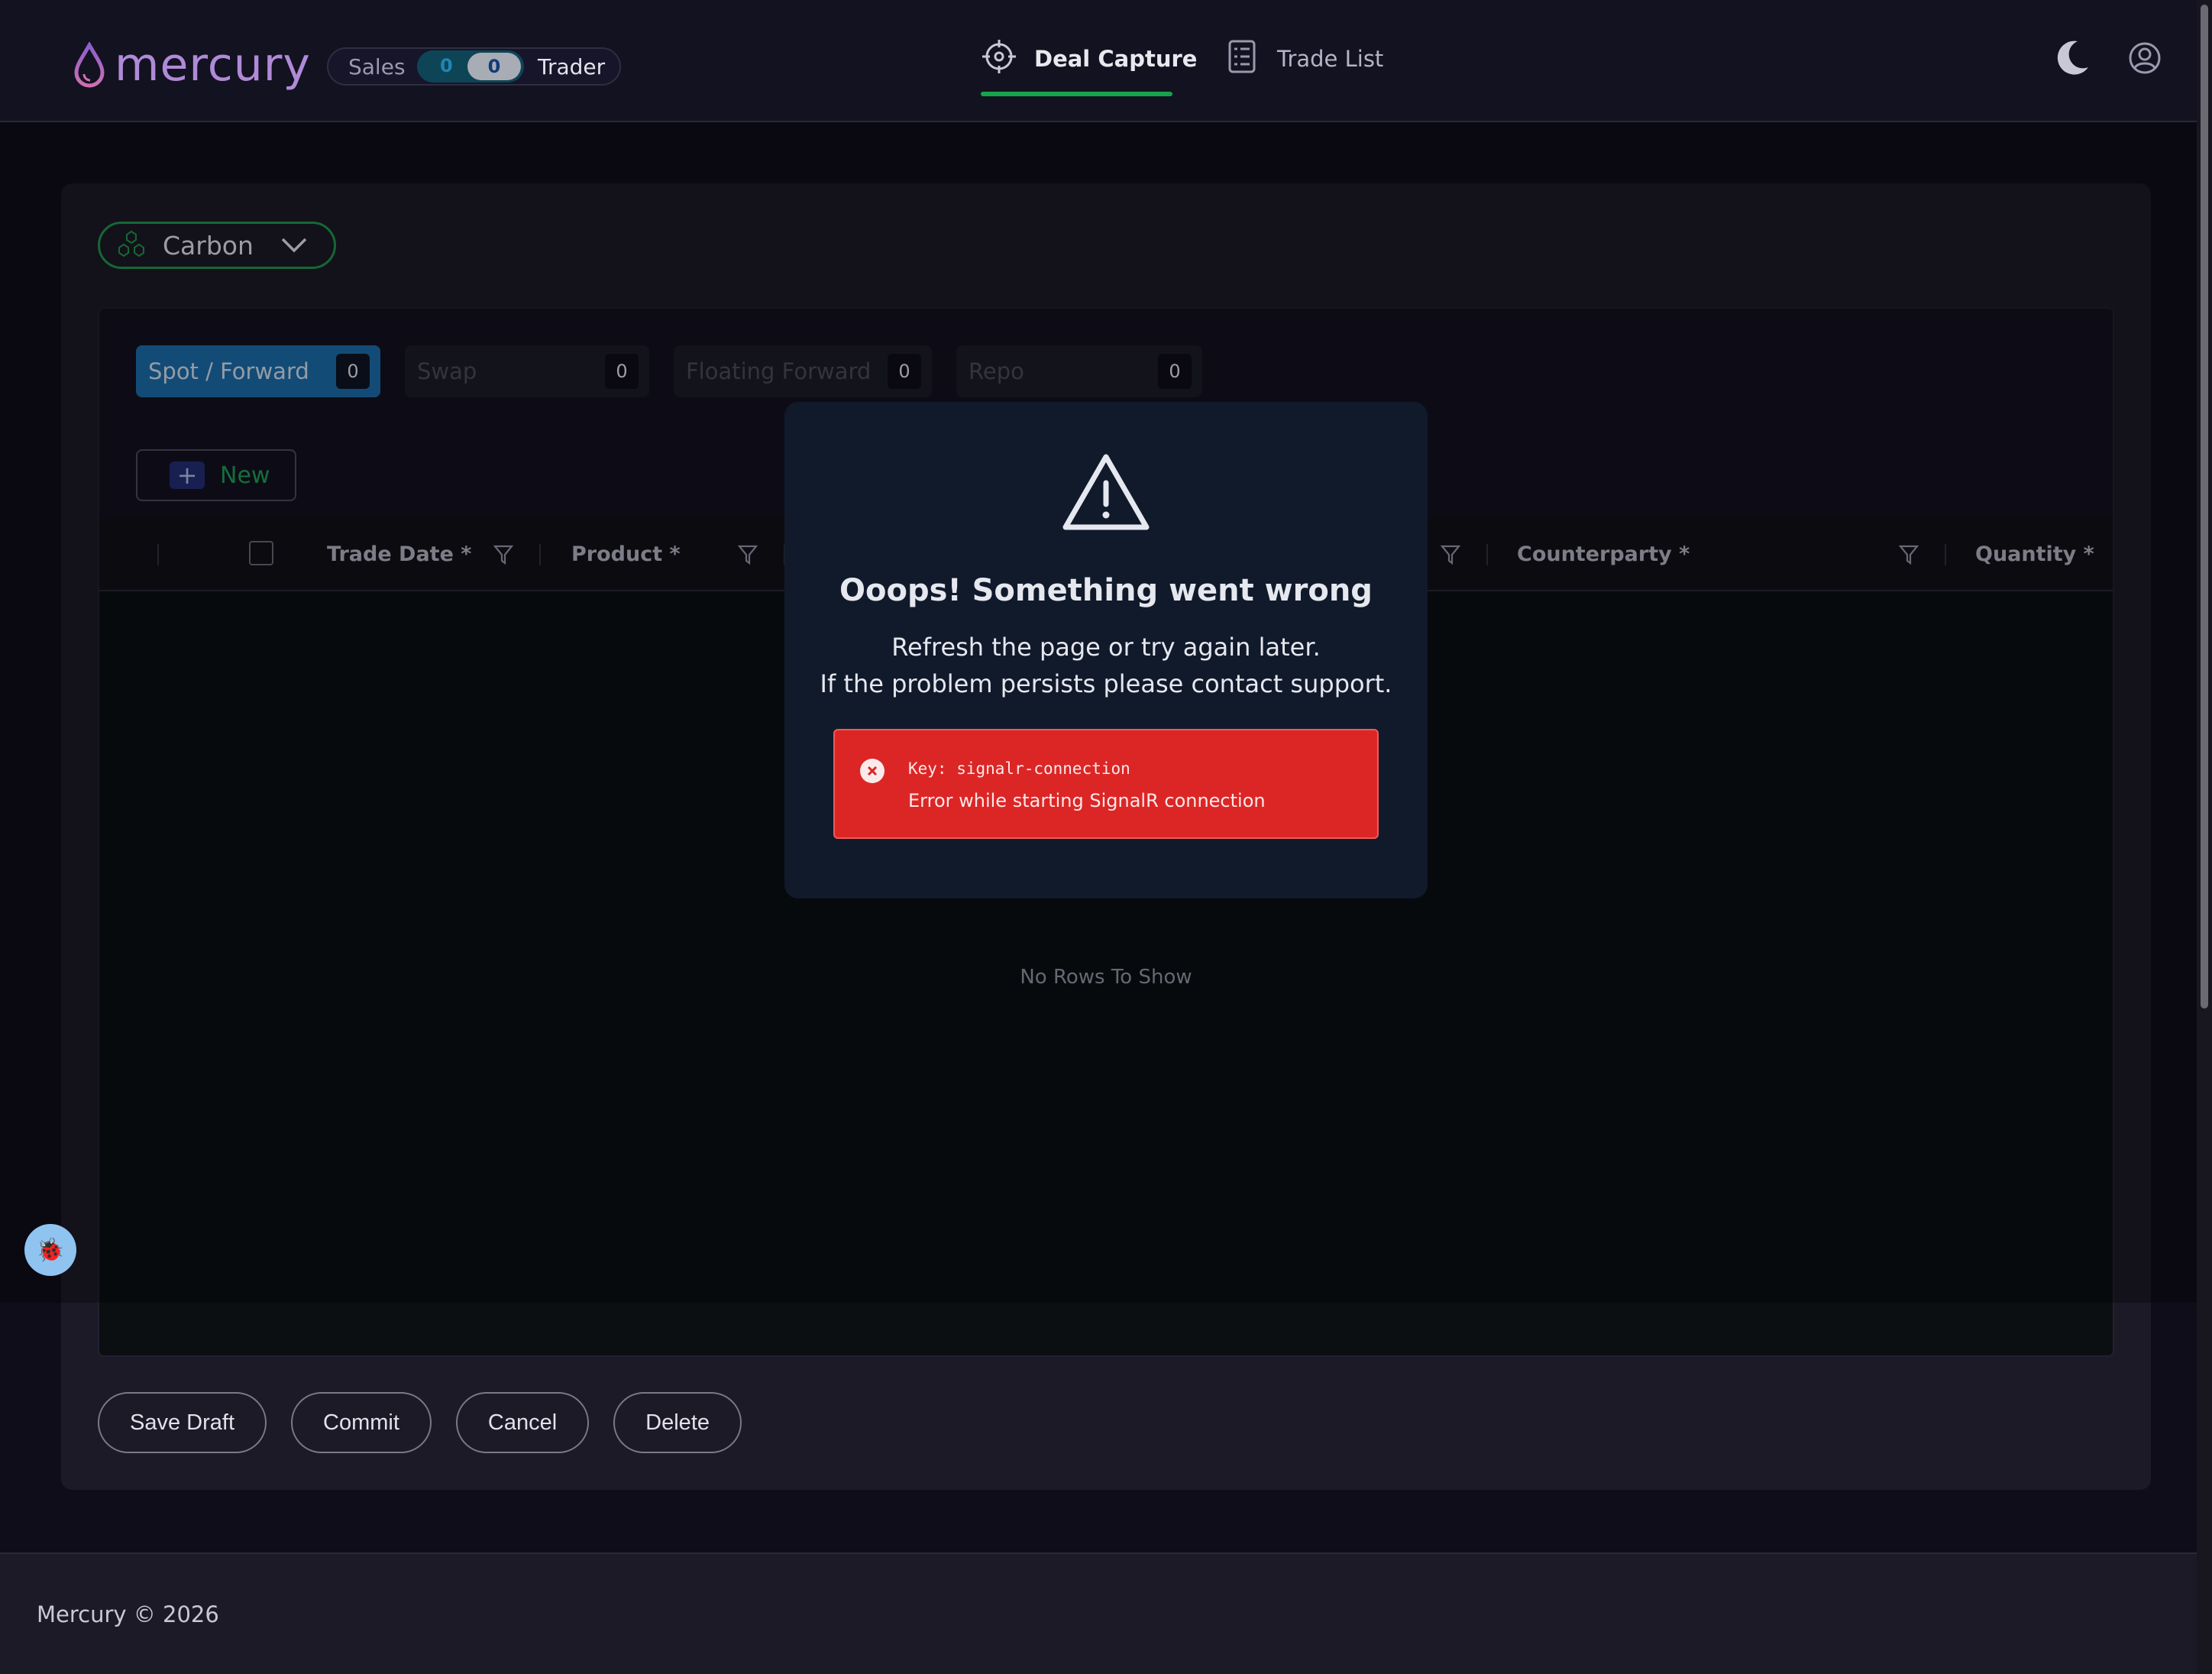 The width and height of the screenshot is (2212, 1674). What do you see at coordinates (128, 1614) in the screenshot?
I see `footer-copyright: Mercury © 2026` at bounding box center [128, 1614].